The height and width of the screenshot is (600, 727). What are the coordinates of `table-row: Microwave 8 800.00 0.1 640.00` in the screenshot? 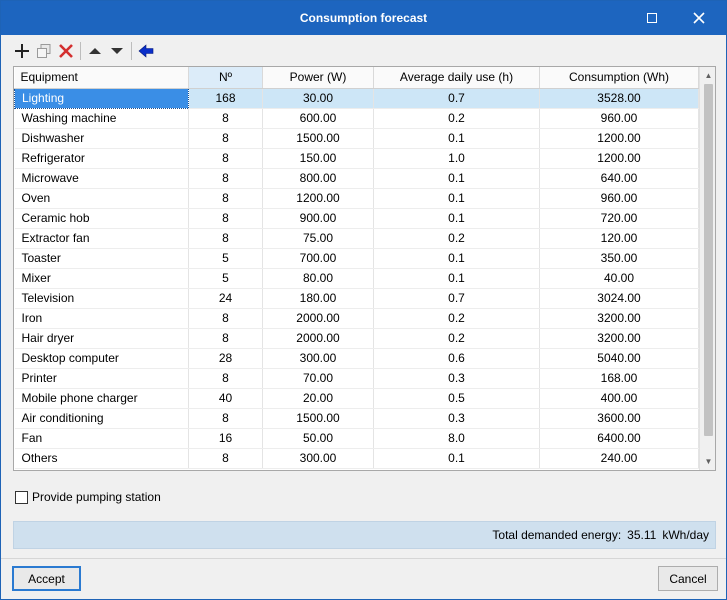 It's located at (356, 178).